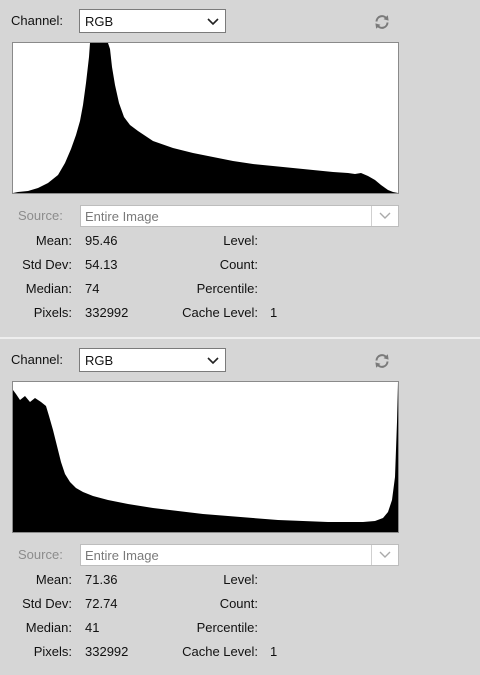 The height and width of the screenshot is (675, 480). I want to click on median-value: 41, so click(92, 627).